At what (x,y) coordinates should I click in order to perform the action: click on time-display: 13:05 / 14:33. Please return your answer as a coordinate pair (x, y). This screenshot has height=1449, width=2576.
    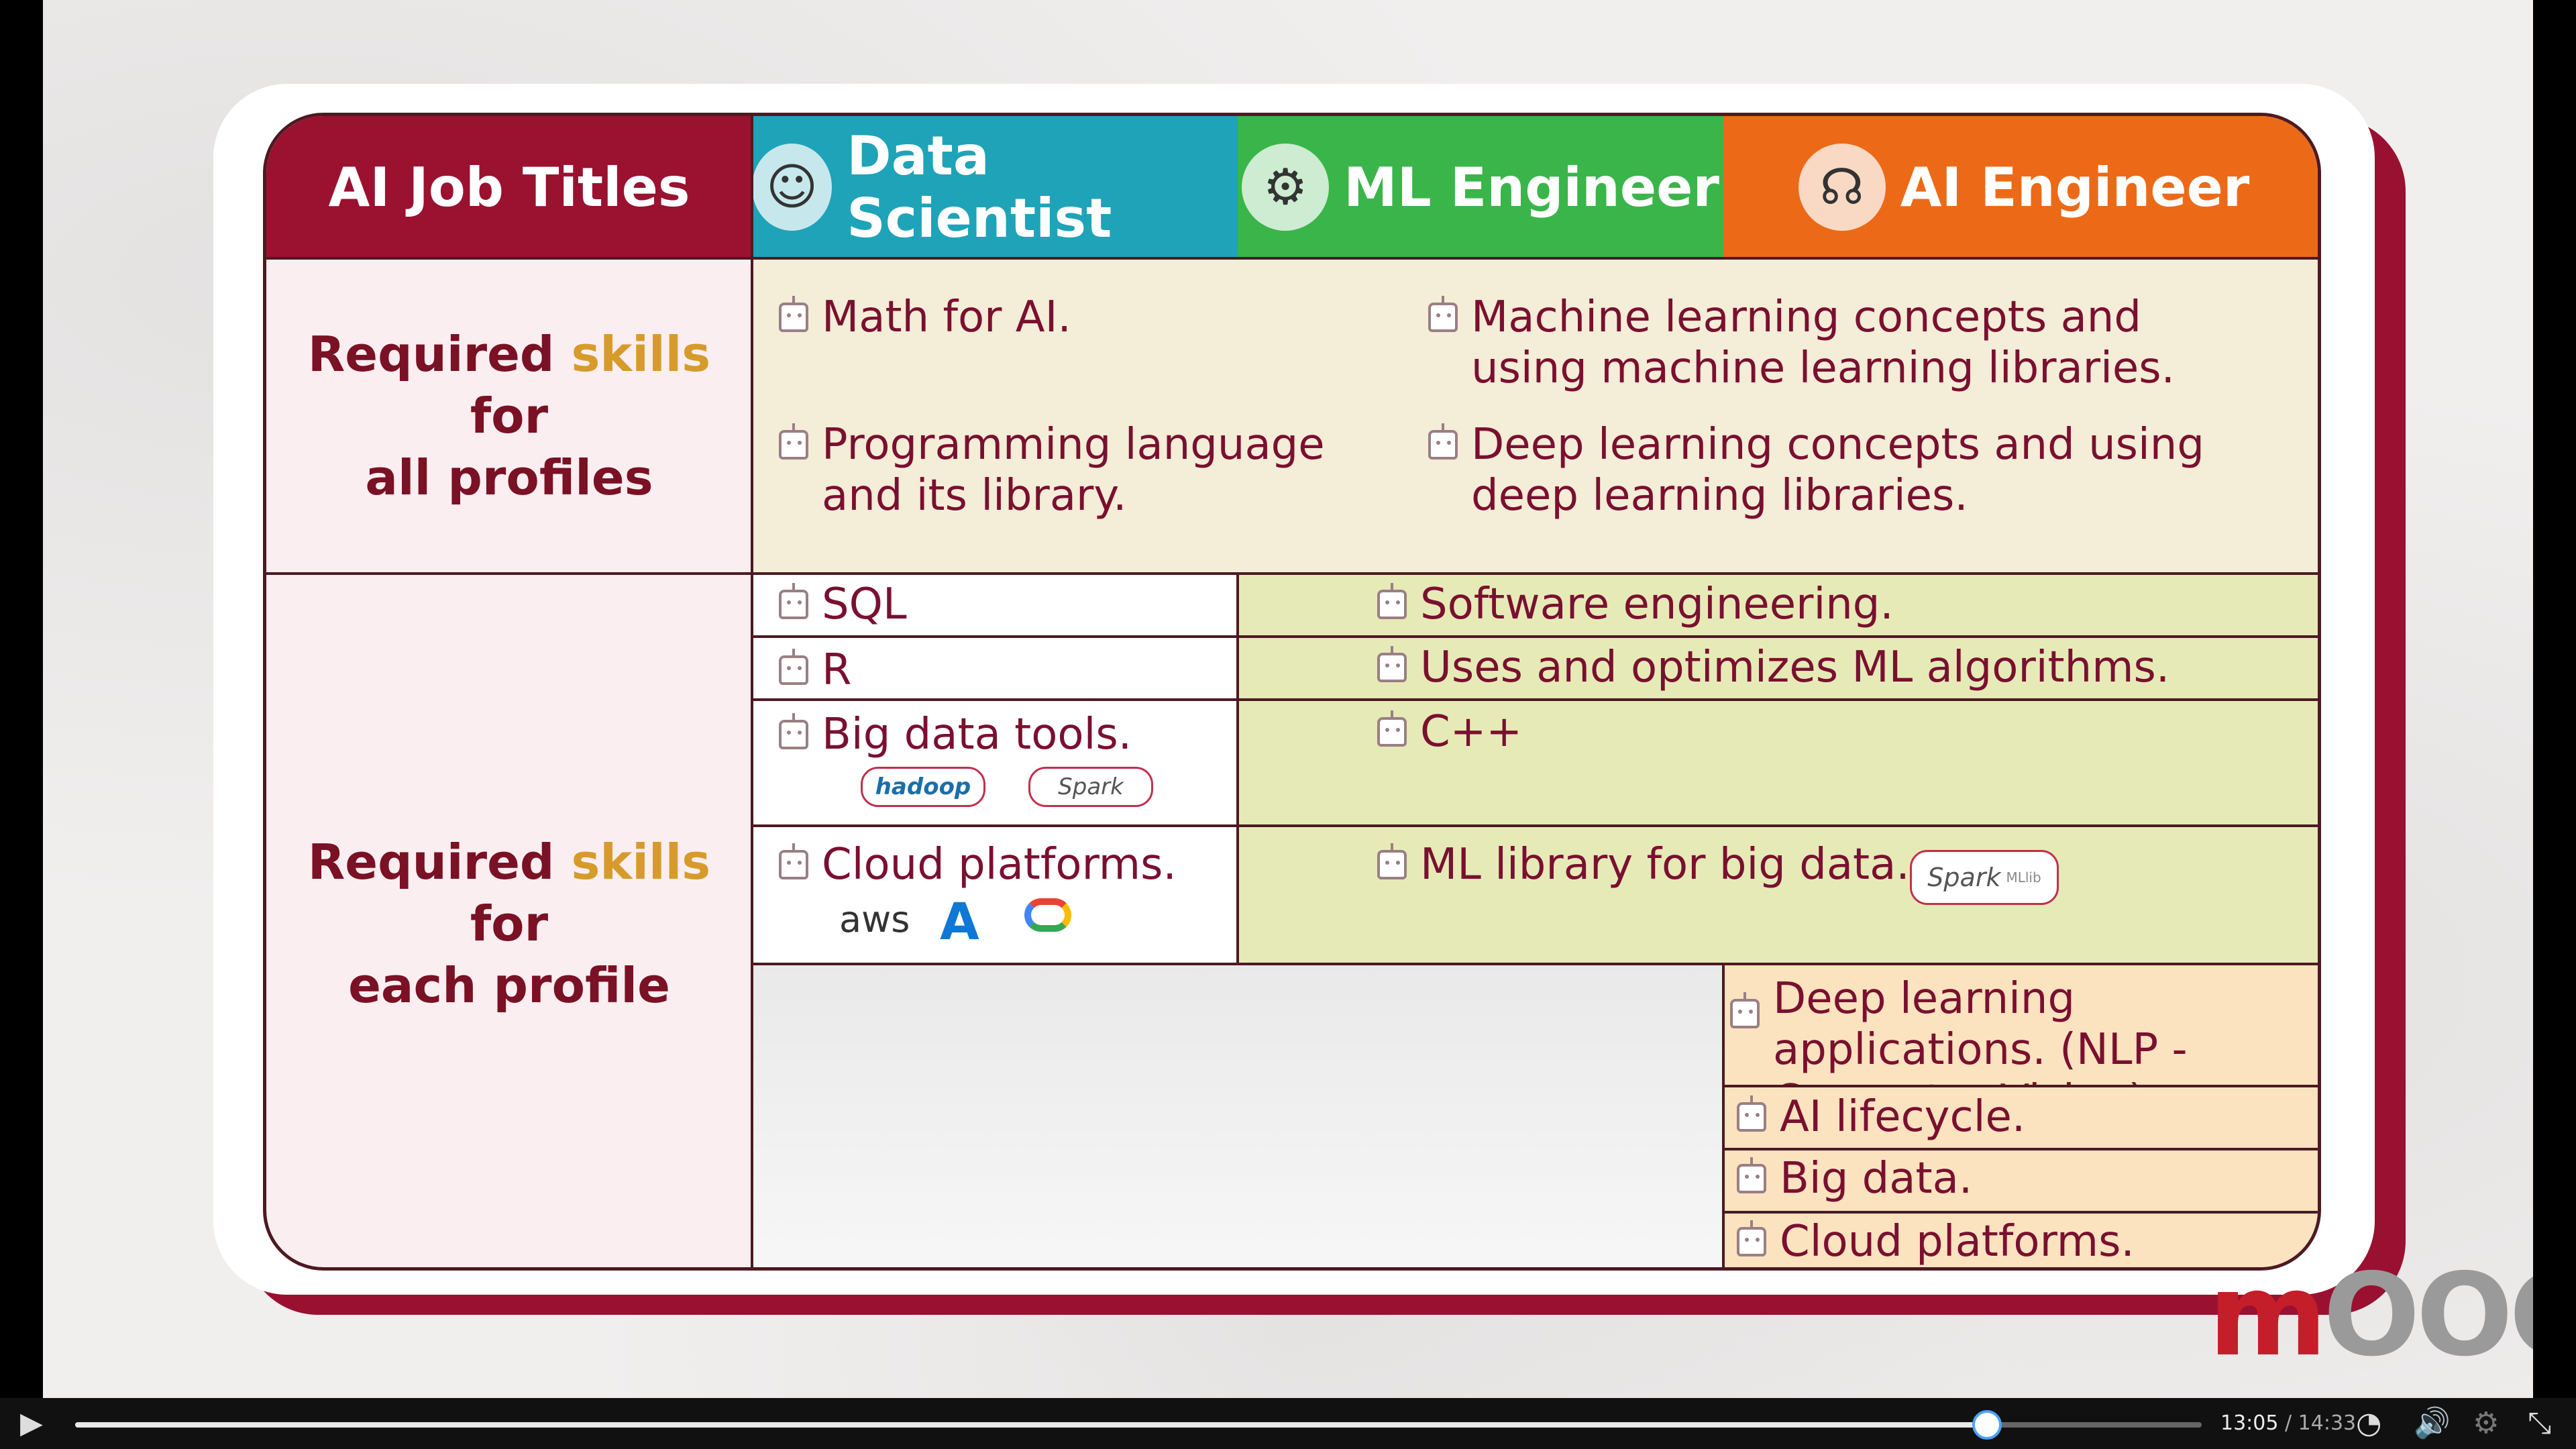
    Looking at the image, I should click on (2288, 1423).